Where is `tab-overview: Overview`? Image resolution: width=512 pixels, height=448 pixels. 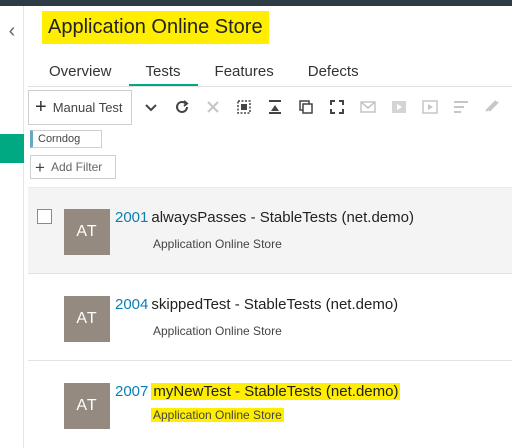
tab-overview: Overview is located at coordinates (80, 71).